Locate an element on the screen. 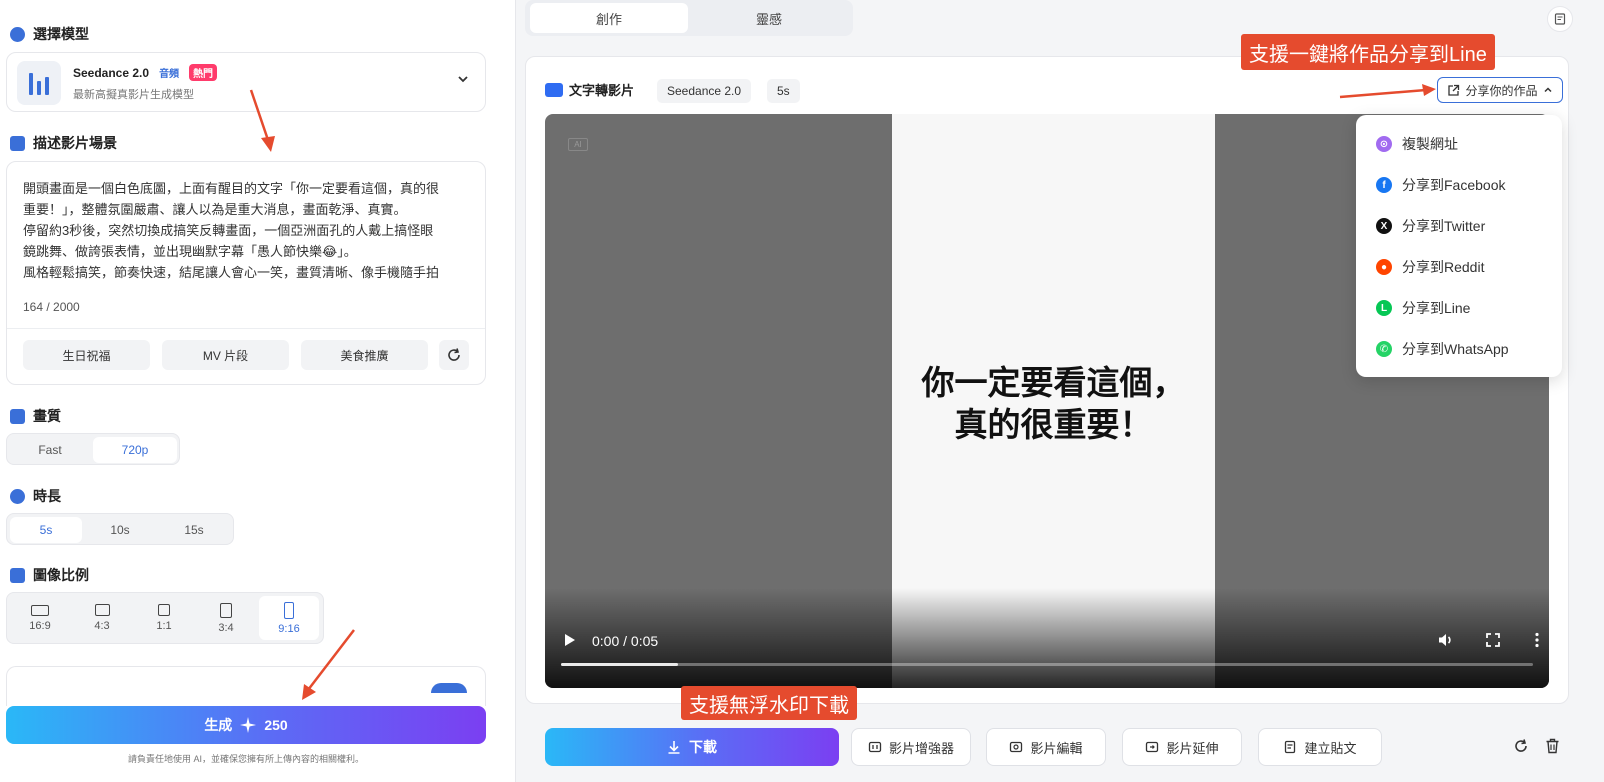 This screenshot has height=782, width=1604. ratio-selector: 16:9 4:3 1:1 3:4 9:16 is located at coordinates (165, 618).